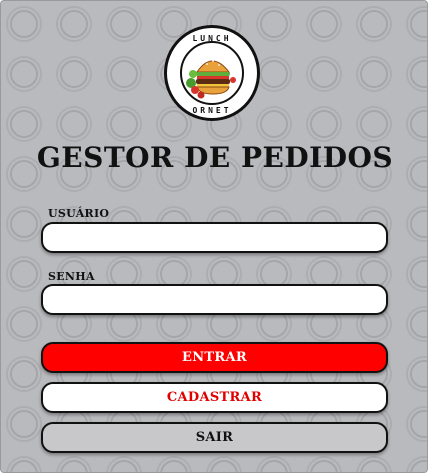 This screenshot has width=428, height=473. I want to click on burger-logo-icon: LUNCH ORNET, so click(212, 74).